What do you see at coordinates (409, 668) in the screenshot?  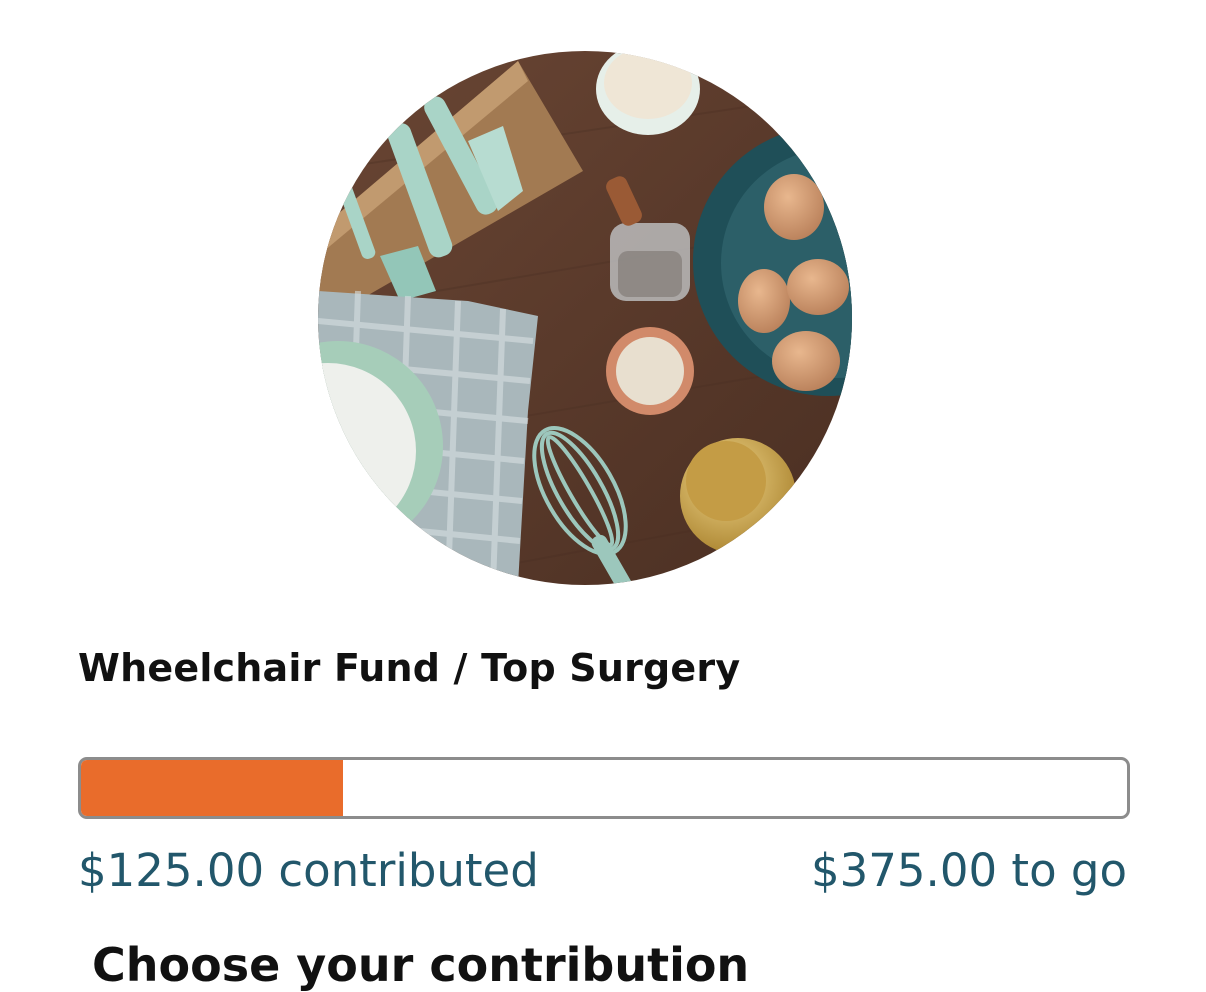 I see `fund-title: Wheelchair Fund / Top Surgery` at bounding box center [409, 668].